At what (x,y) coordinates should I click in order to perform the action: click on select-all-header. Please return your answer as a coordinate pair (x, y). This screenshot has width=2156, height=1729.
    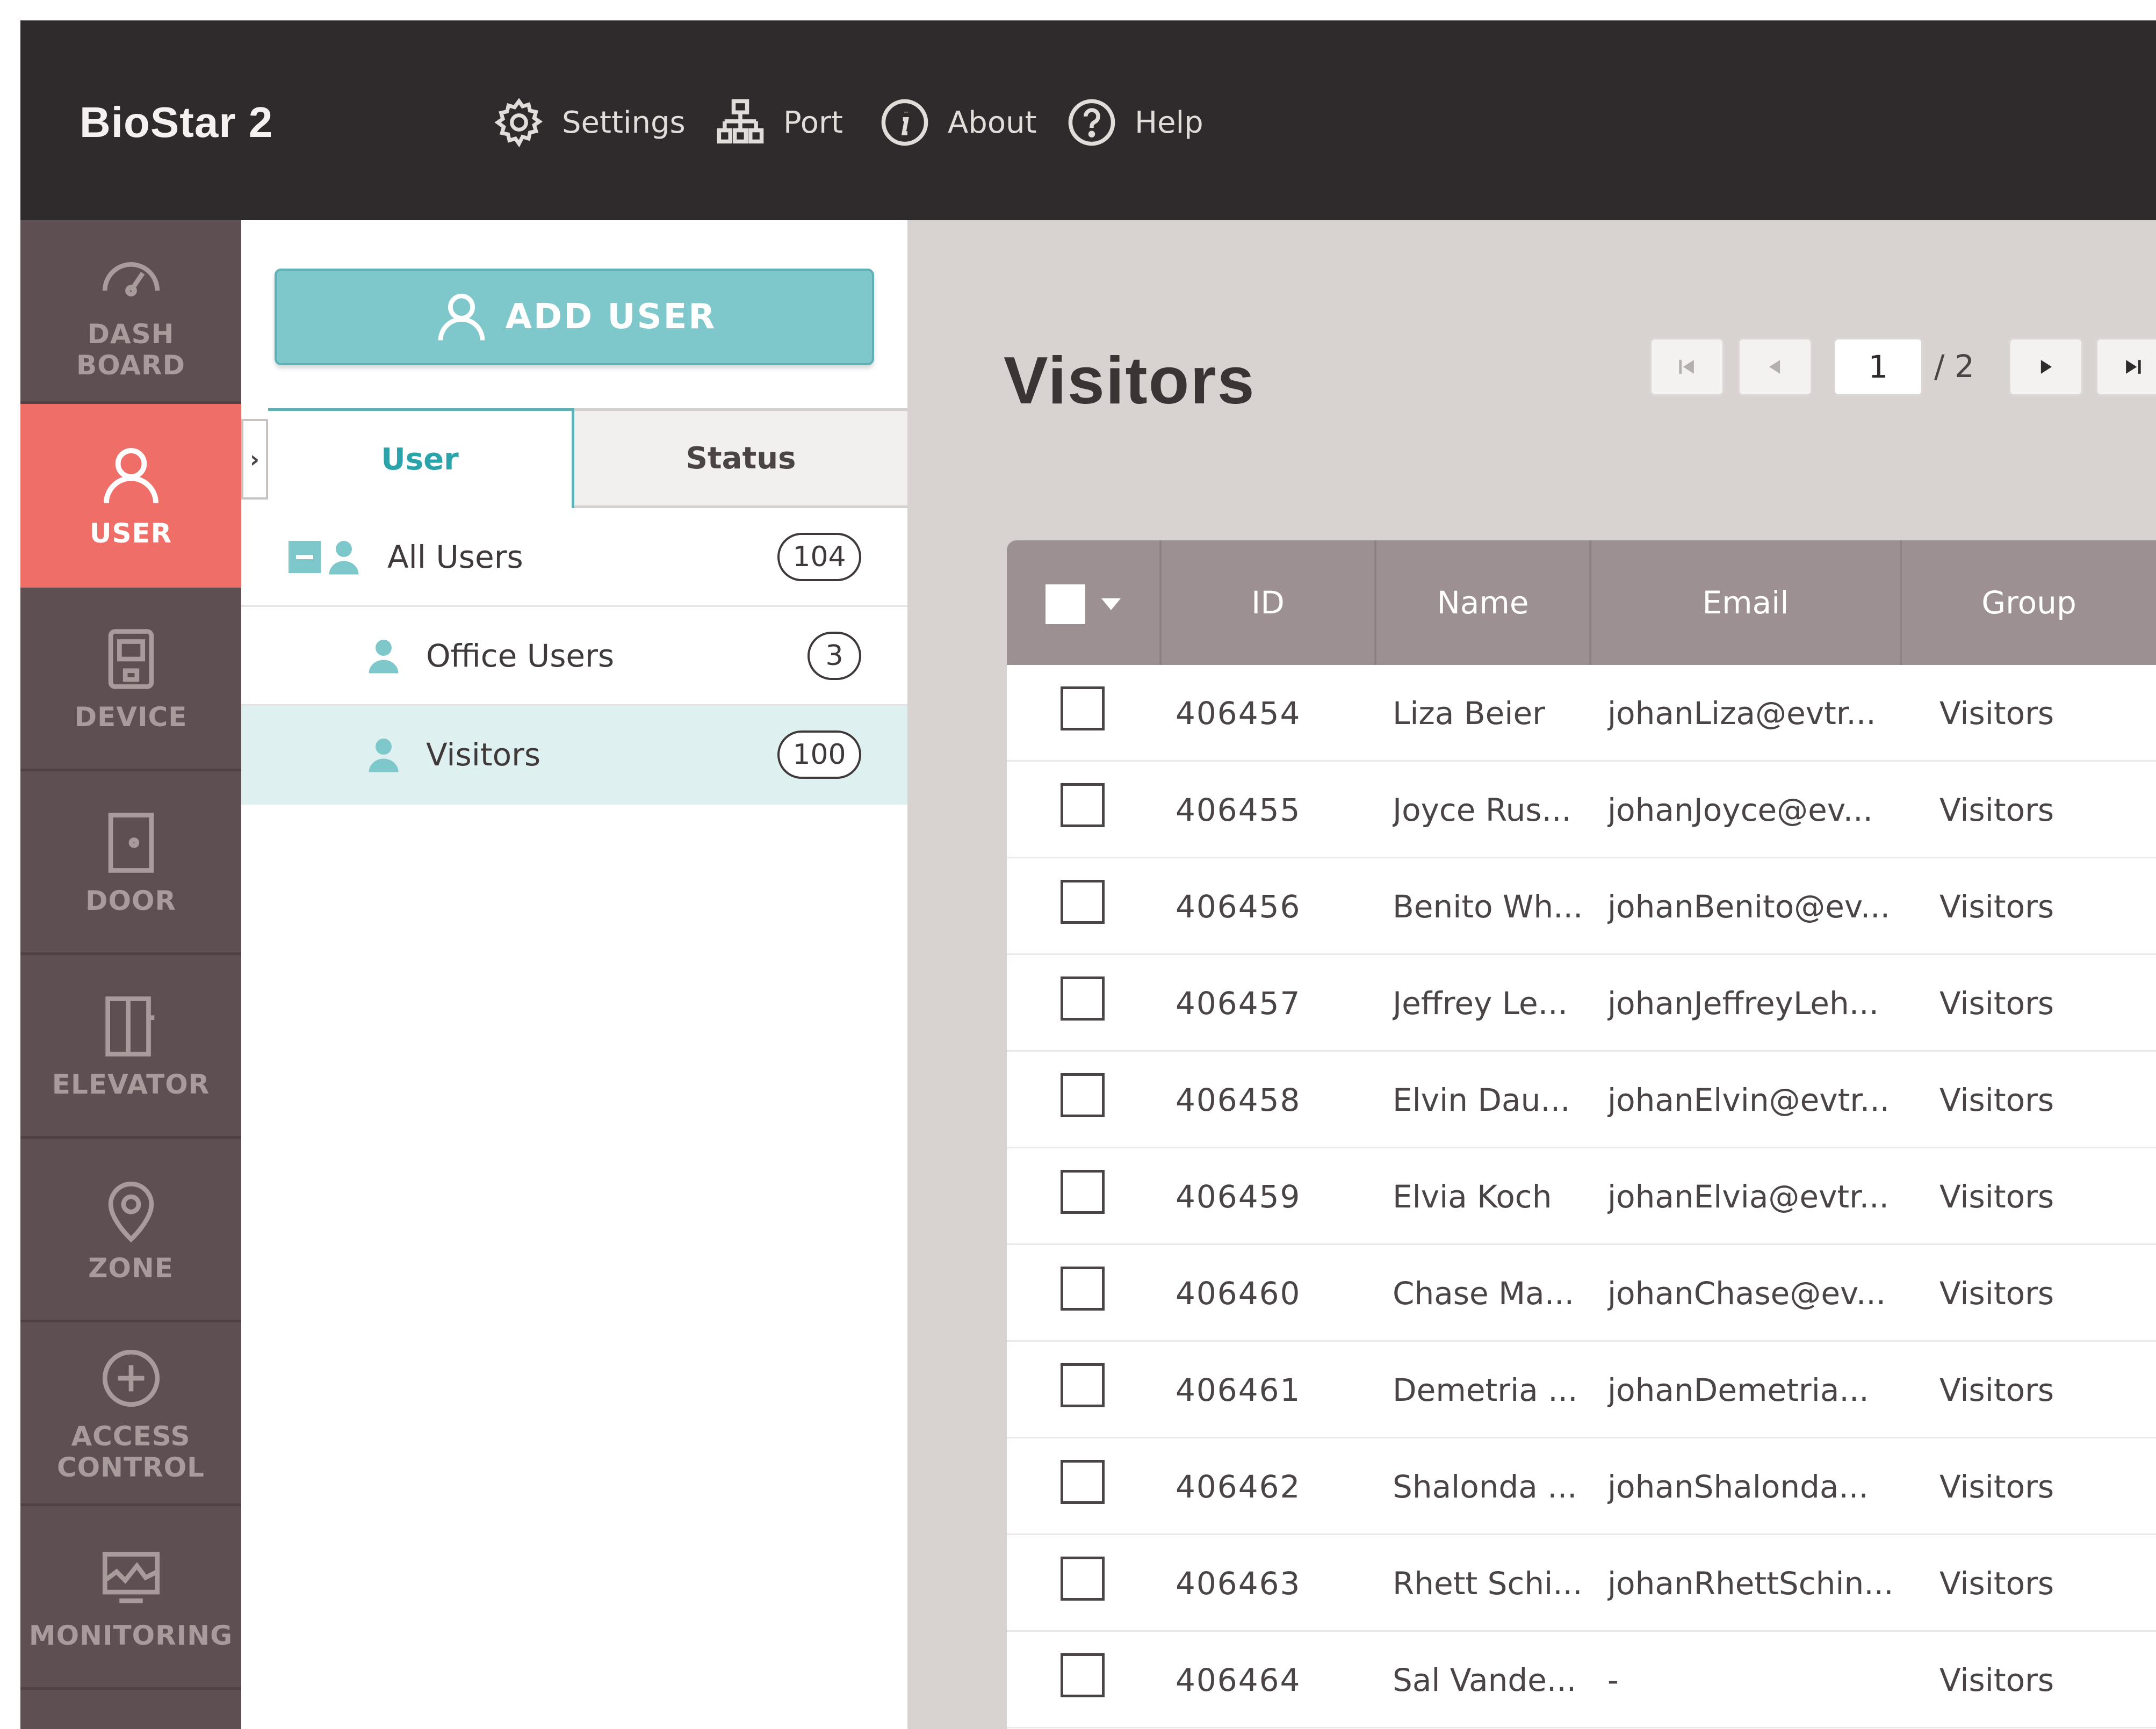
    Looking at the image, I should click on (1083, 602).